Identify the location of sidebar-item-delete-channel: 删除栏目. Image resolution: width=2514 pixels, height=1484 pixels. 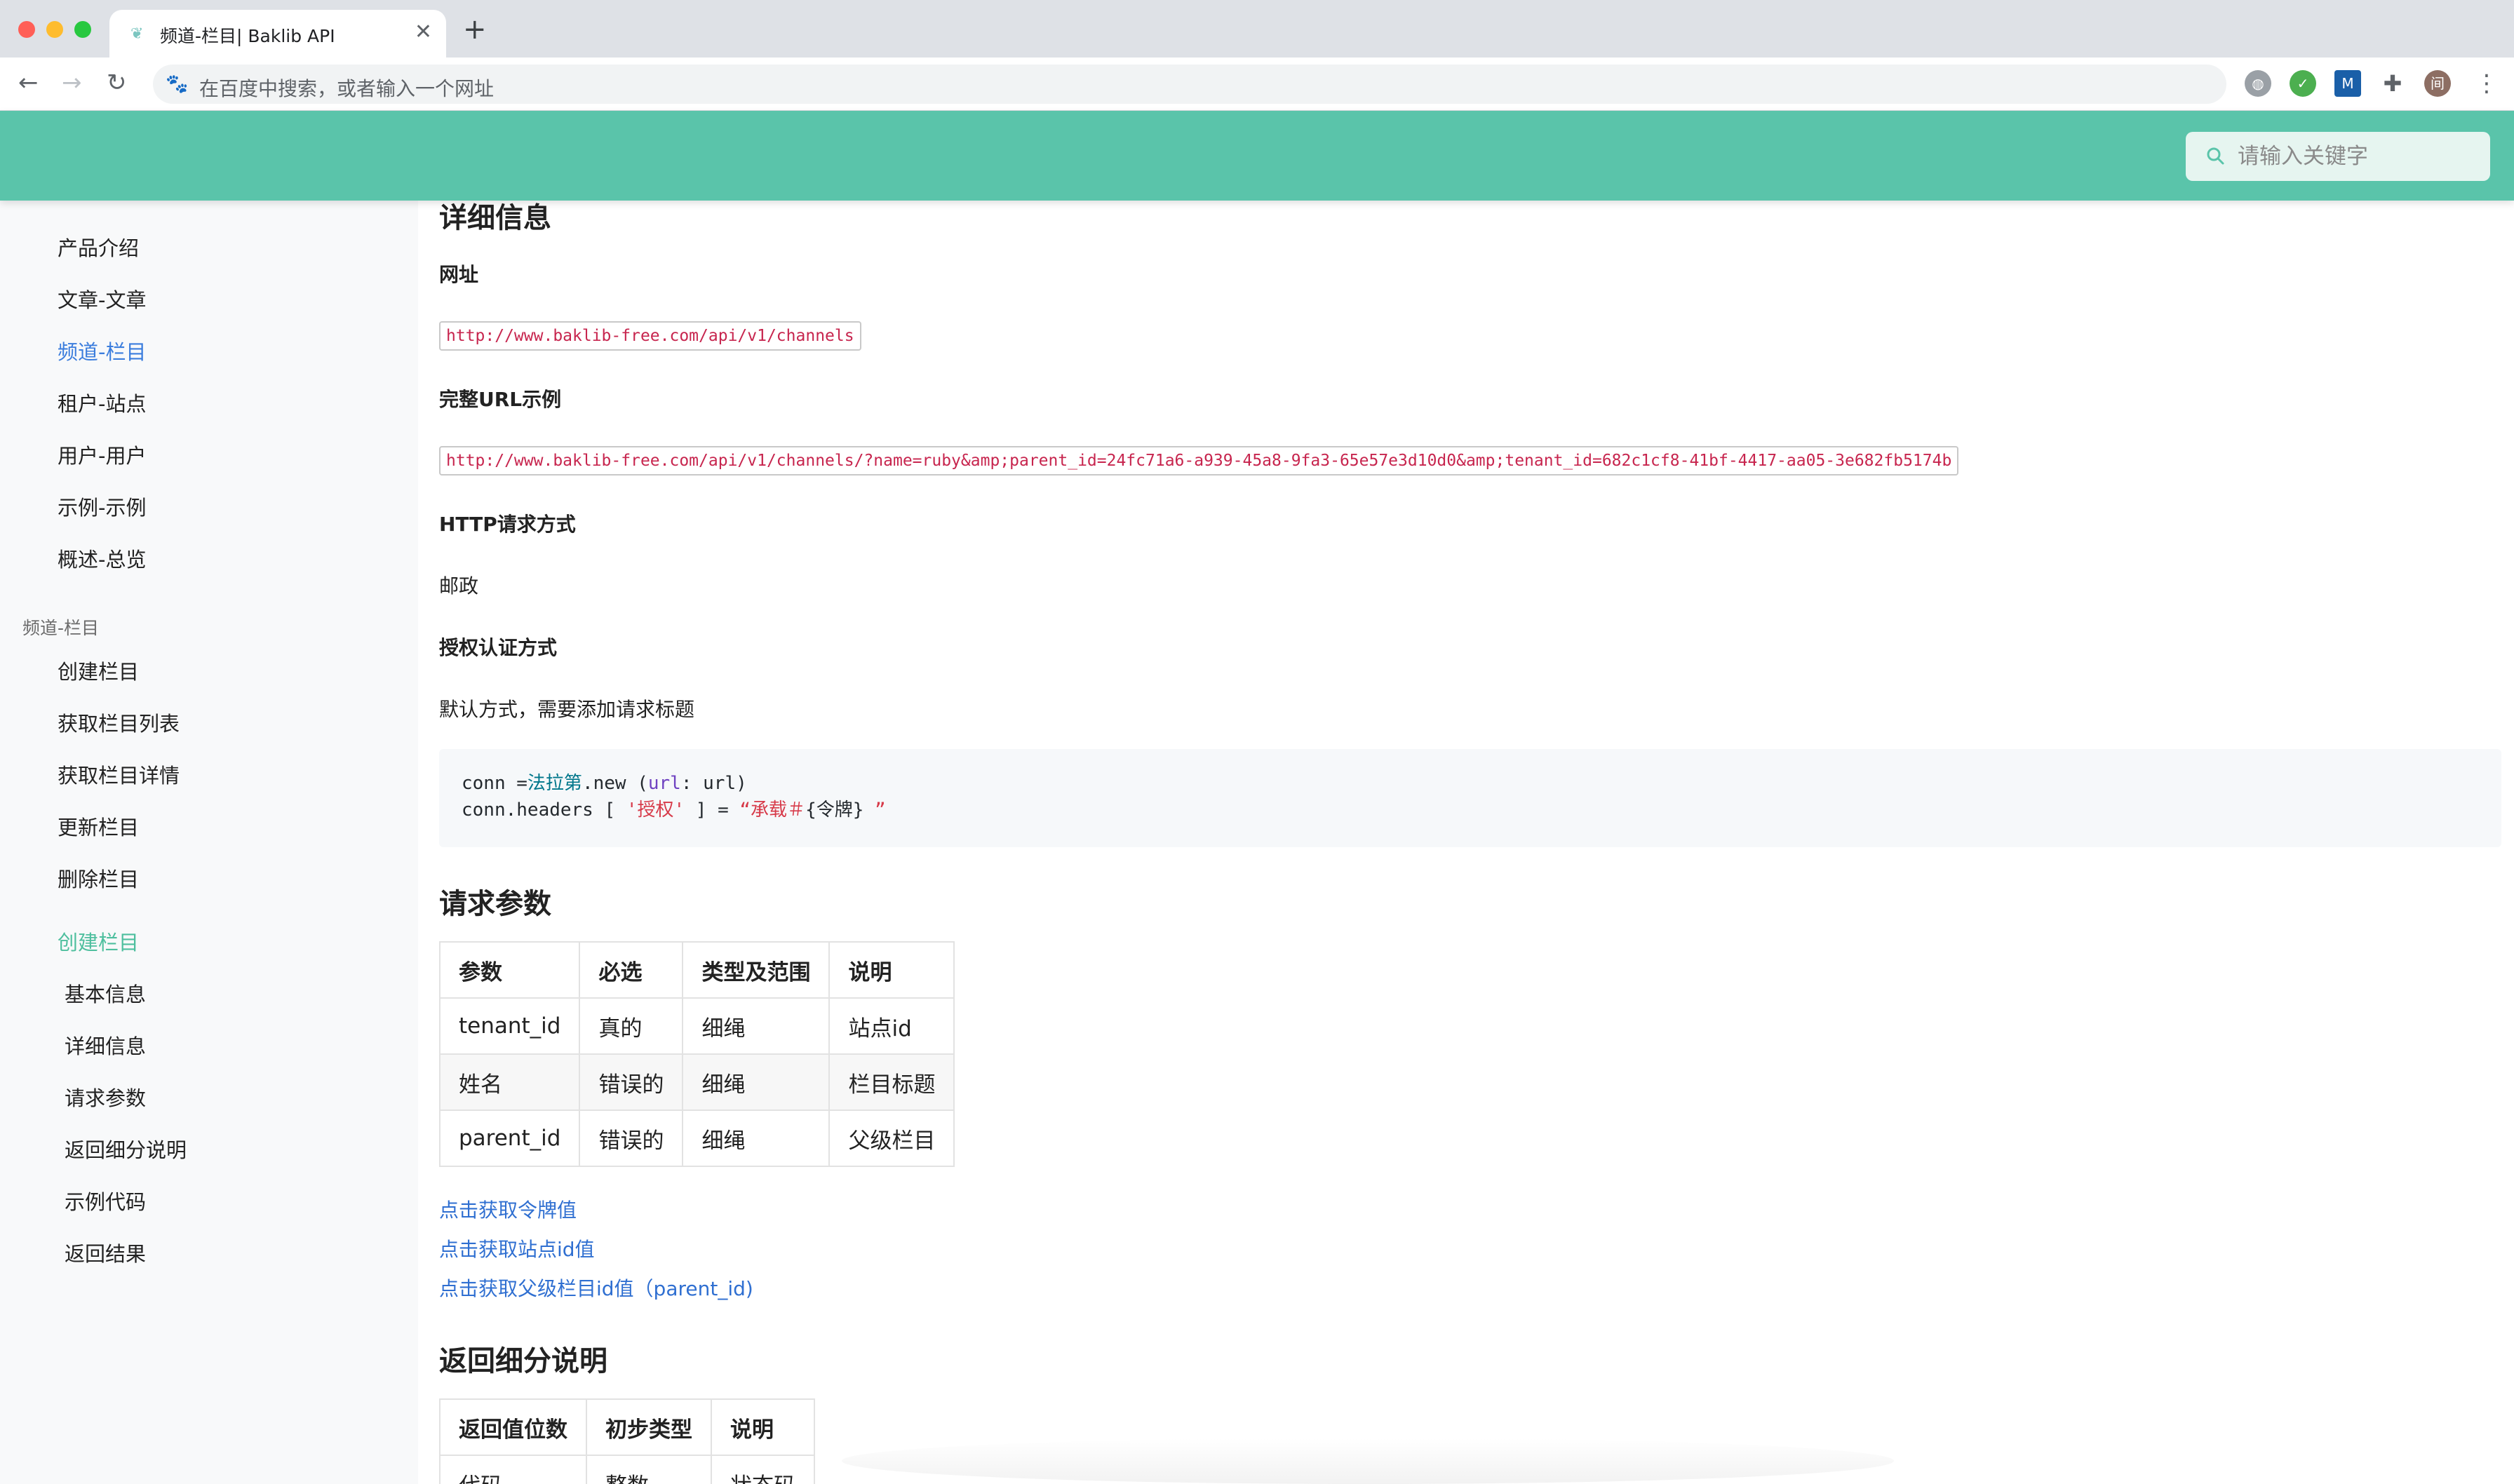
(99, 879).